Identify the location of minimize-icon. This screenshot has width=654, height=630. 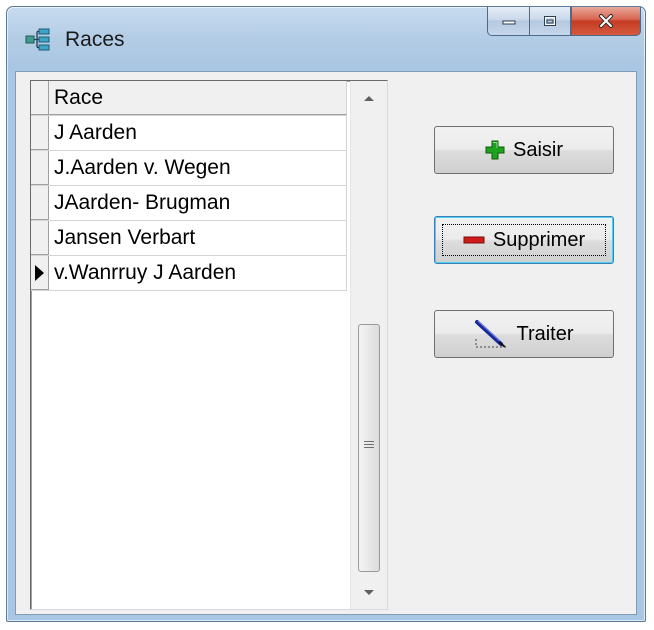
(508, 22).